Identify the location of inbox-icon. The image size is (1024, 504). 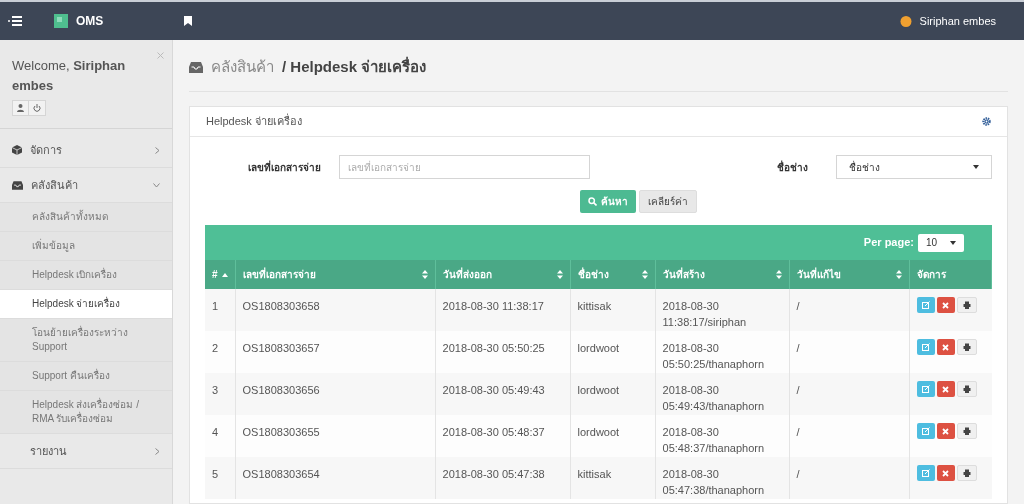
(196, 67).